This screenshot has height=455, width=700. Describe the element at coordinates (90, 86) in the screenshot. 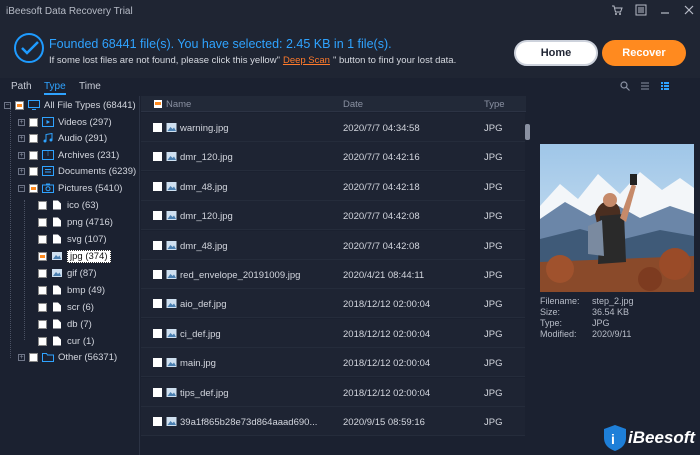

I see `tab-time: Time` at that location.